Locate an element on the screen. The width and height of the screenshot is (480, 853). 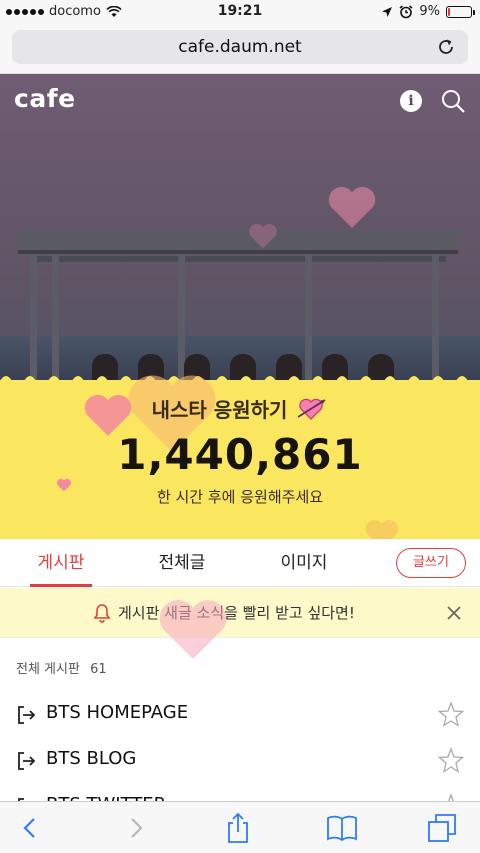
board-item-label: BTS HOMEPAGE is located at coordinates (117, 712).